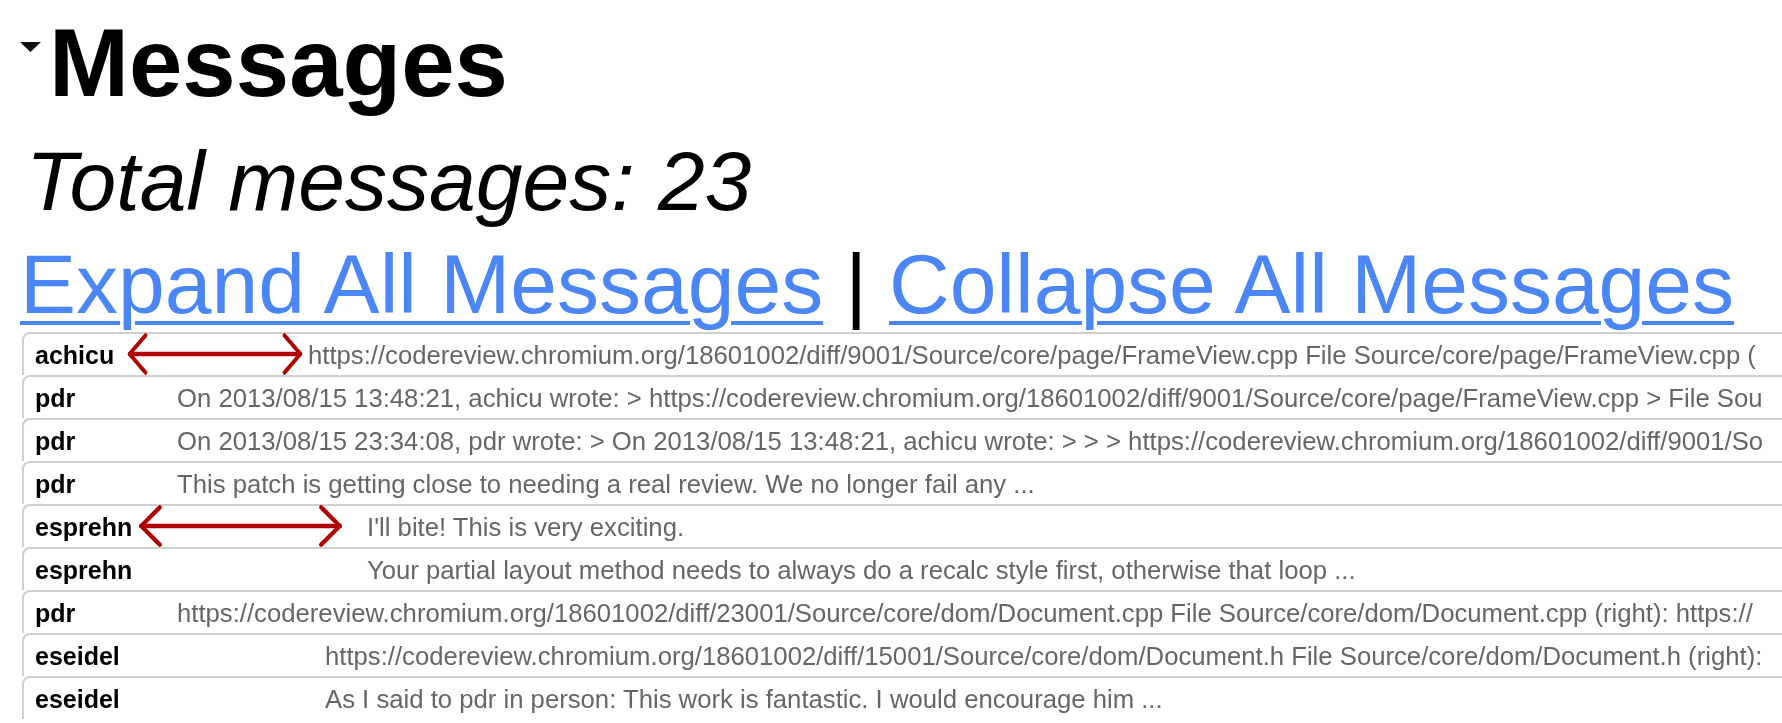 Image resolution: width=1782 pixels, height=723 pixels. I want to click on caret-icon, so click(30, 47).